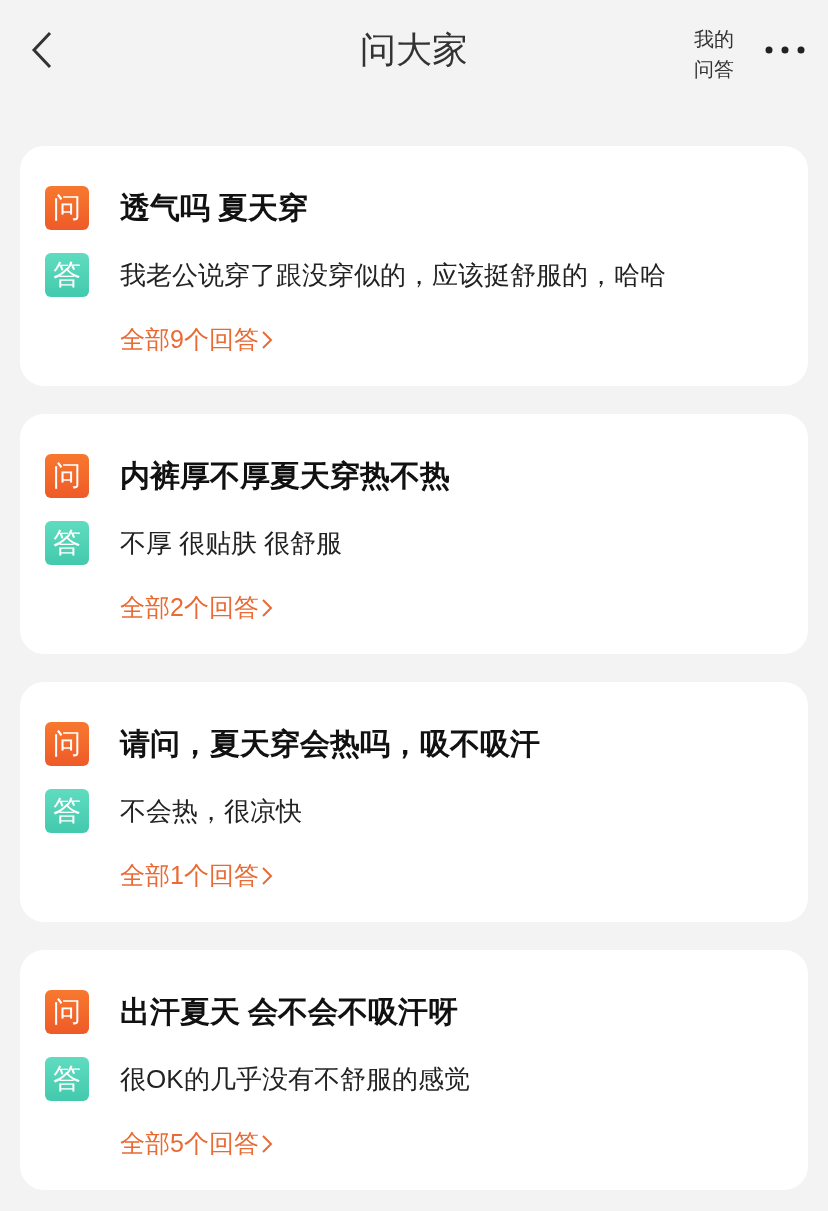 The height and width of the screenshot is (1211, 828). Describe the element at coordinates (393, 275) in the screenshot. I see `answer-text: 我老公说穿了跟没穿似的，应该挺舒服的，哈哈` at that location.